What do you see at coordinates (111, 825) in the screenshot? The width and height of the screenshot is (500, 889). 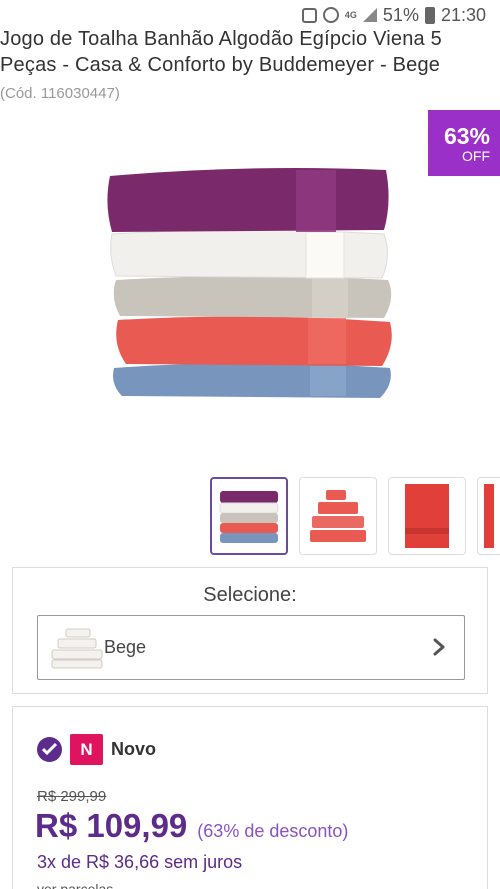 I see `current-price: R$ 109,99` at bounding box center [111, 825].